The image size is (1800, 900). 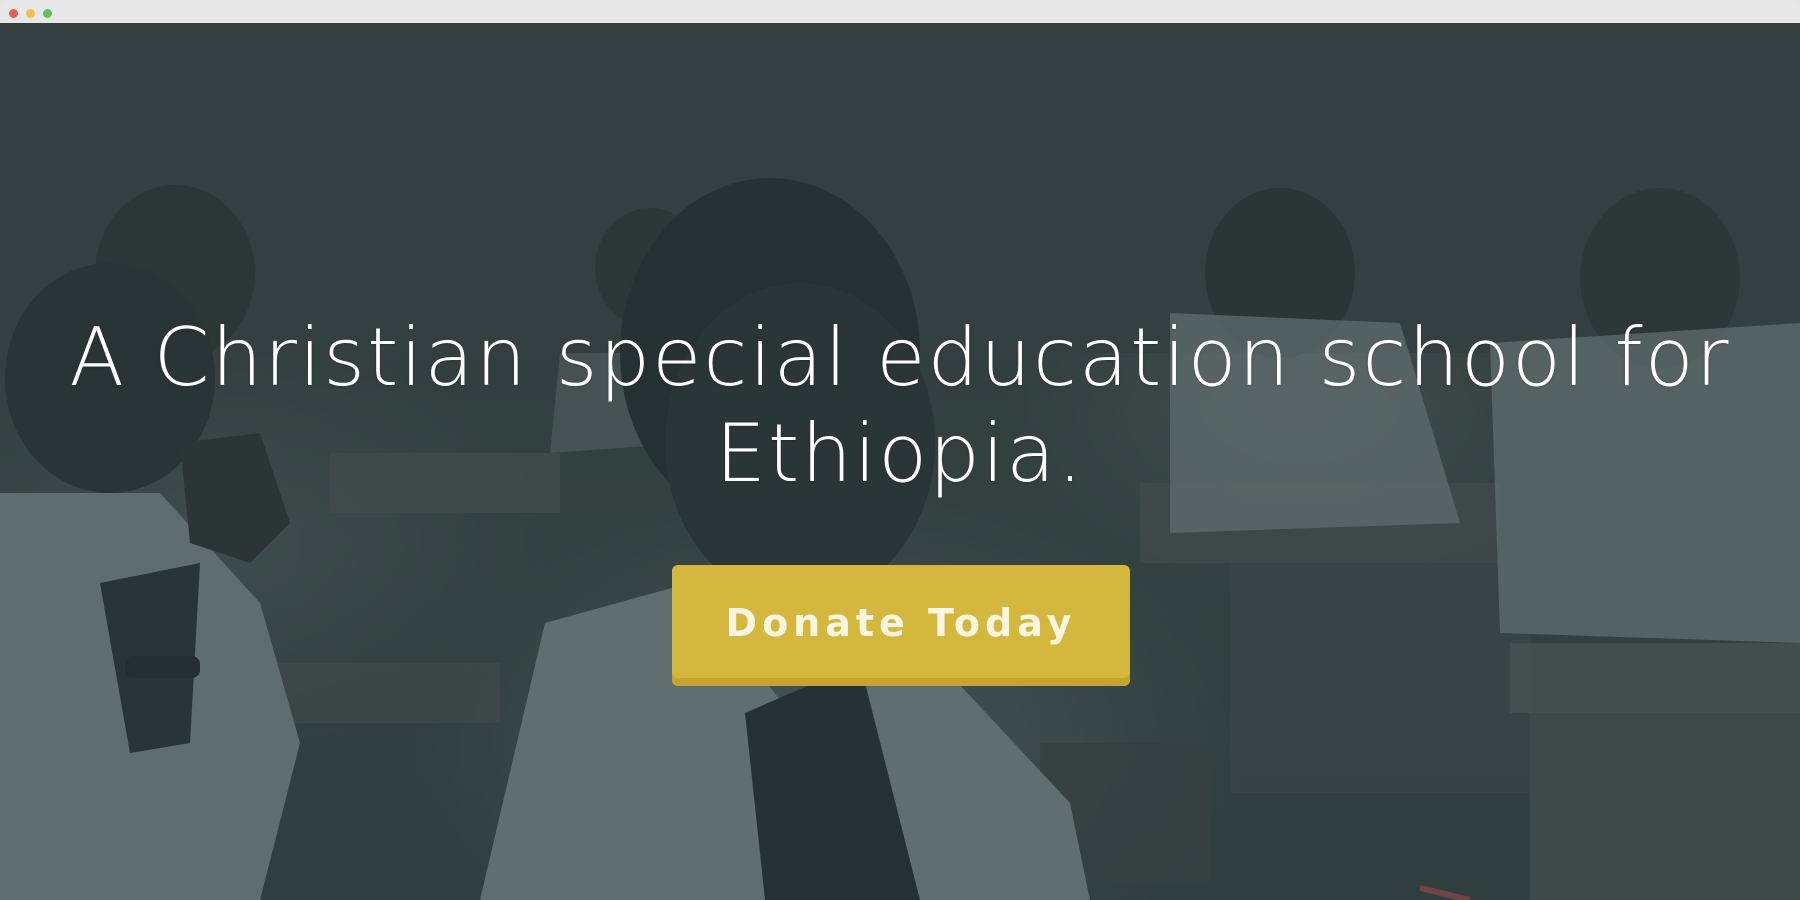 I want to click on browser-window-chrome, so click(x=900, y=11).